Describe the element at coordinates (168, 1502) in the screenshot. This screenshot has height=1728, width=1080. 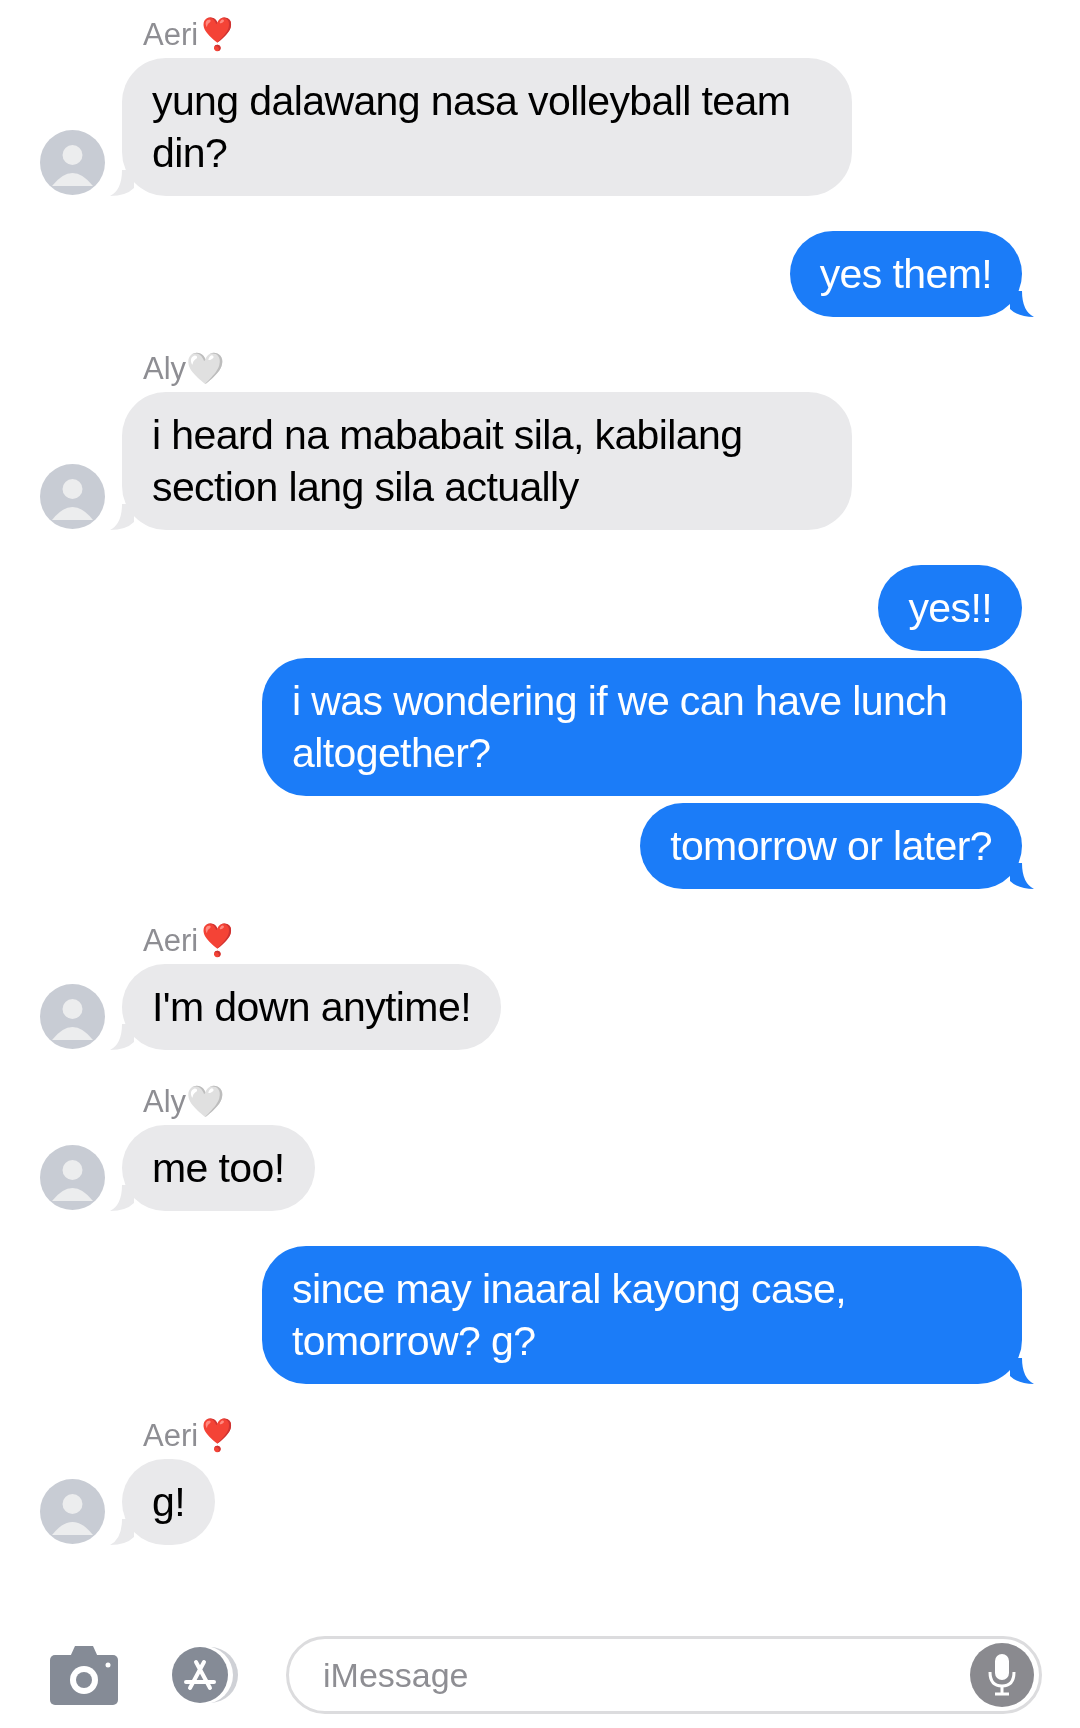
I see `message-bubble: g!` at that location.